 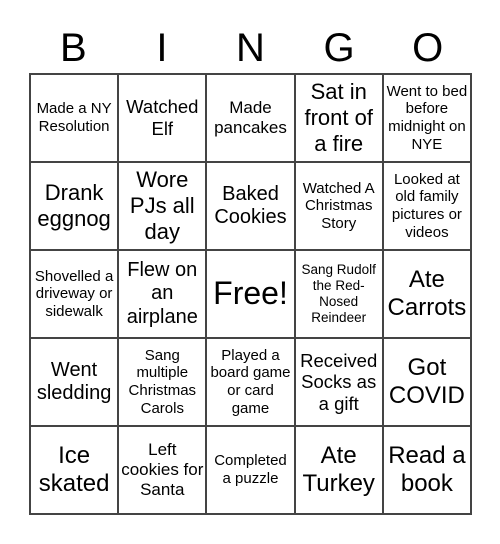 What do you see at coordinates (73, 48) in the screenshot?
I see `header-letter-b: B` at bounding box center [73, 48].